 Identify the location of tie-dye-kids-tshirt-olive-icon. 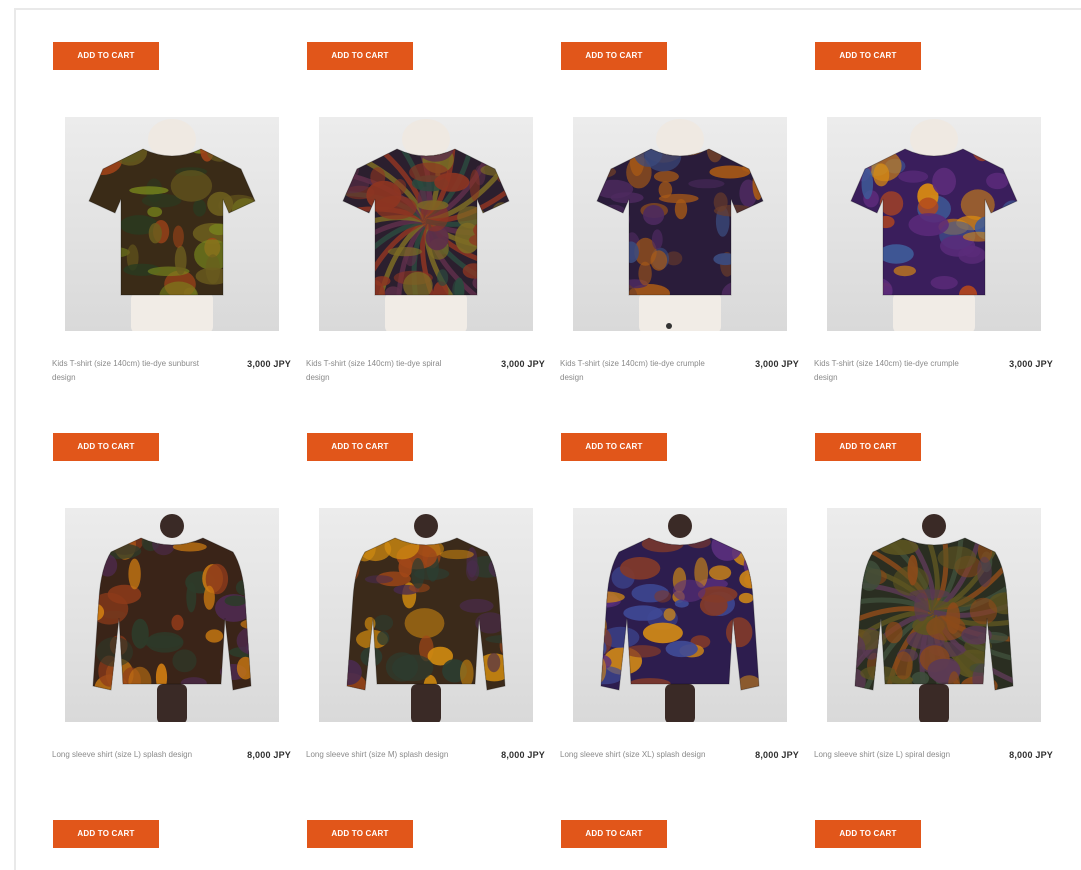
(172, 224).